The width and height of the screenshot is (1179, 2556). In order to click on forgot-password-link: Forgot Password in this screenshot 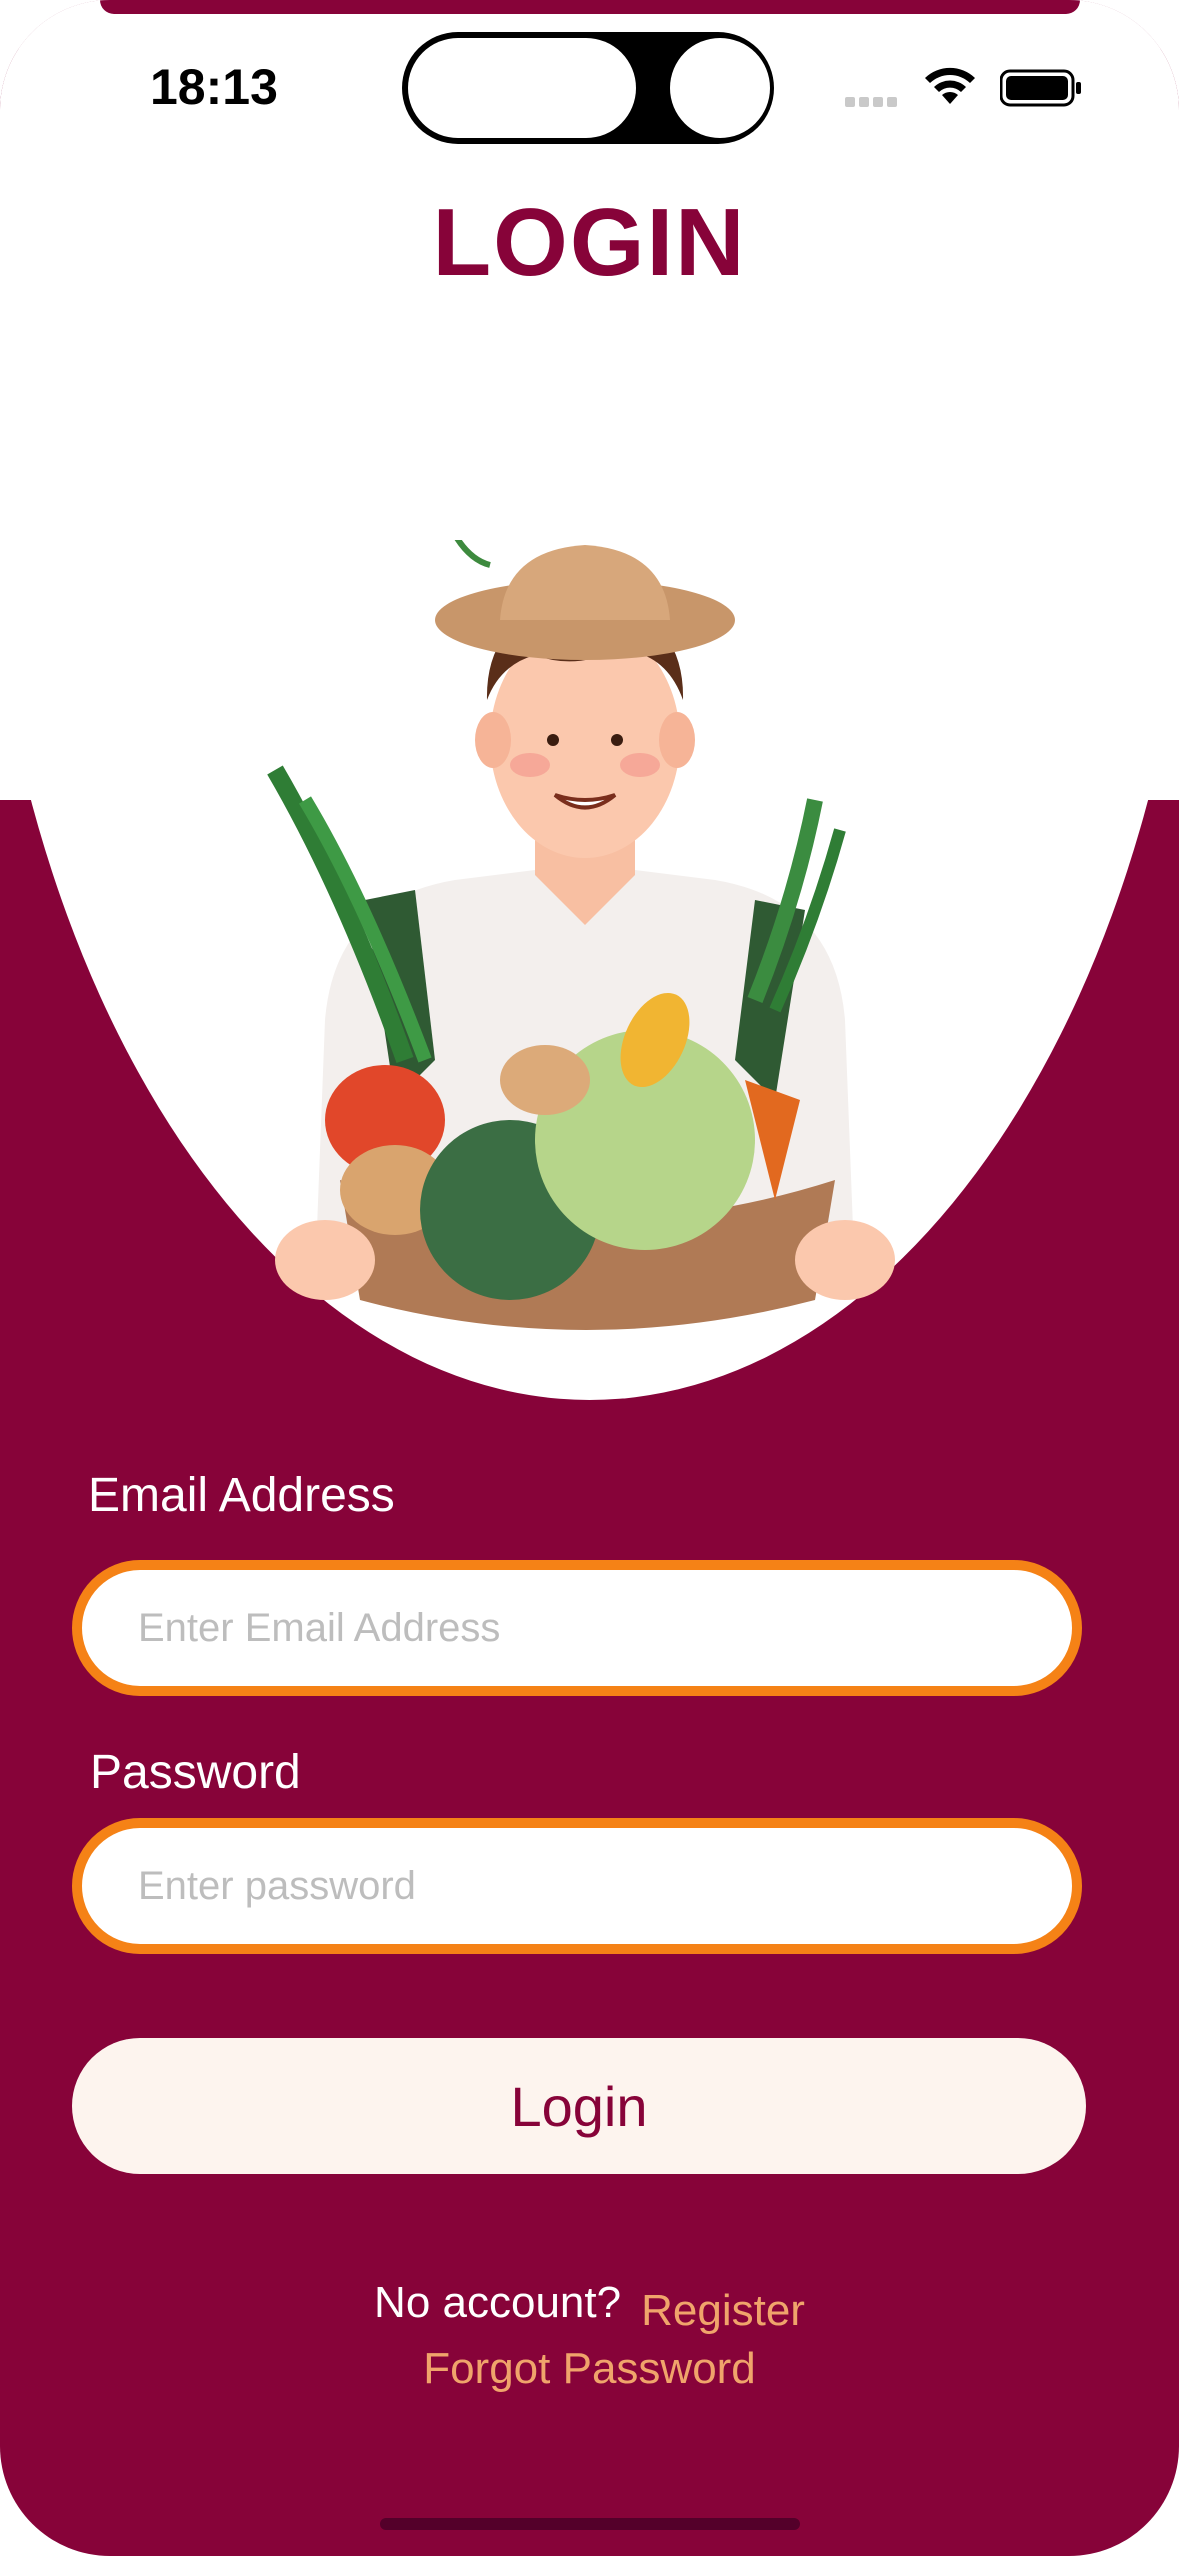, I will do `click(589, 2369)`.